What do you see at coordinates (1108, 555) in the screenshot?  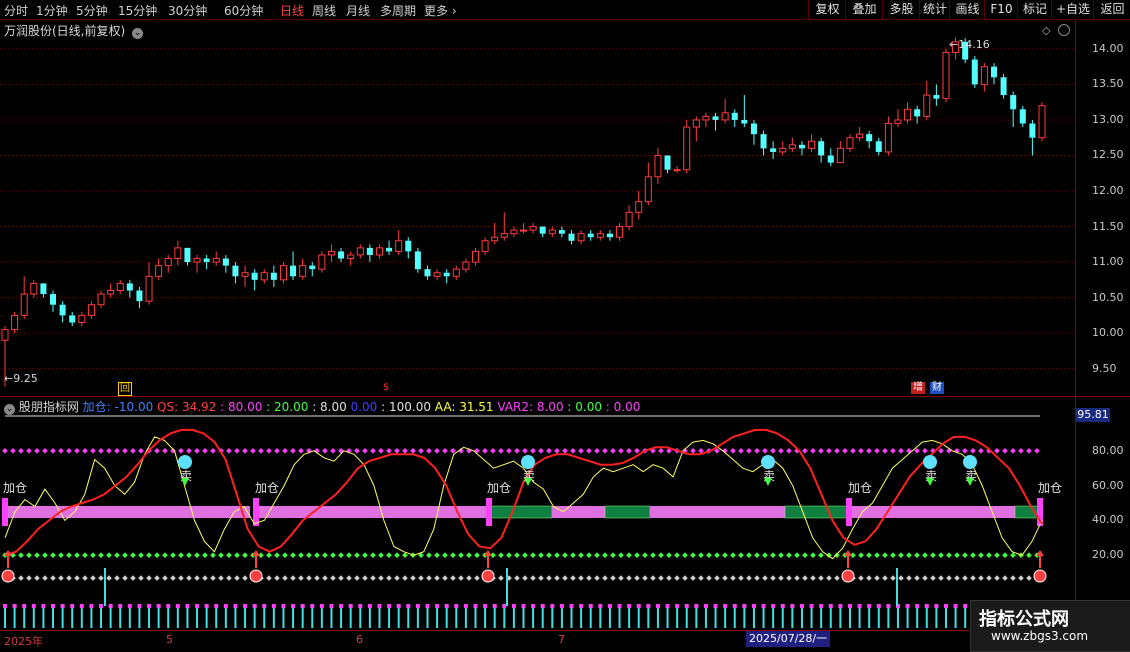 I see `indicator-tick-label: 20.00` at bounding box center [1108, 555].